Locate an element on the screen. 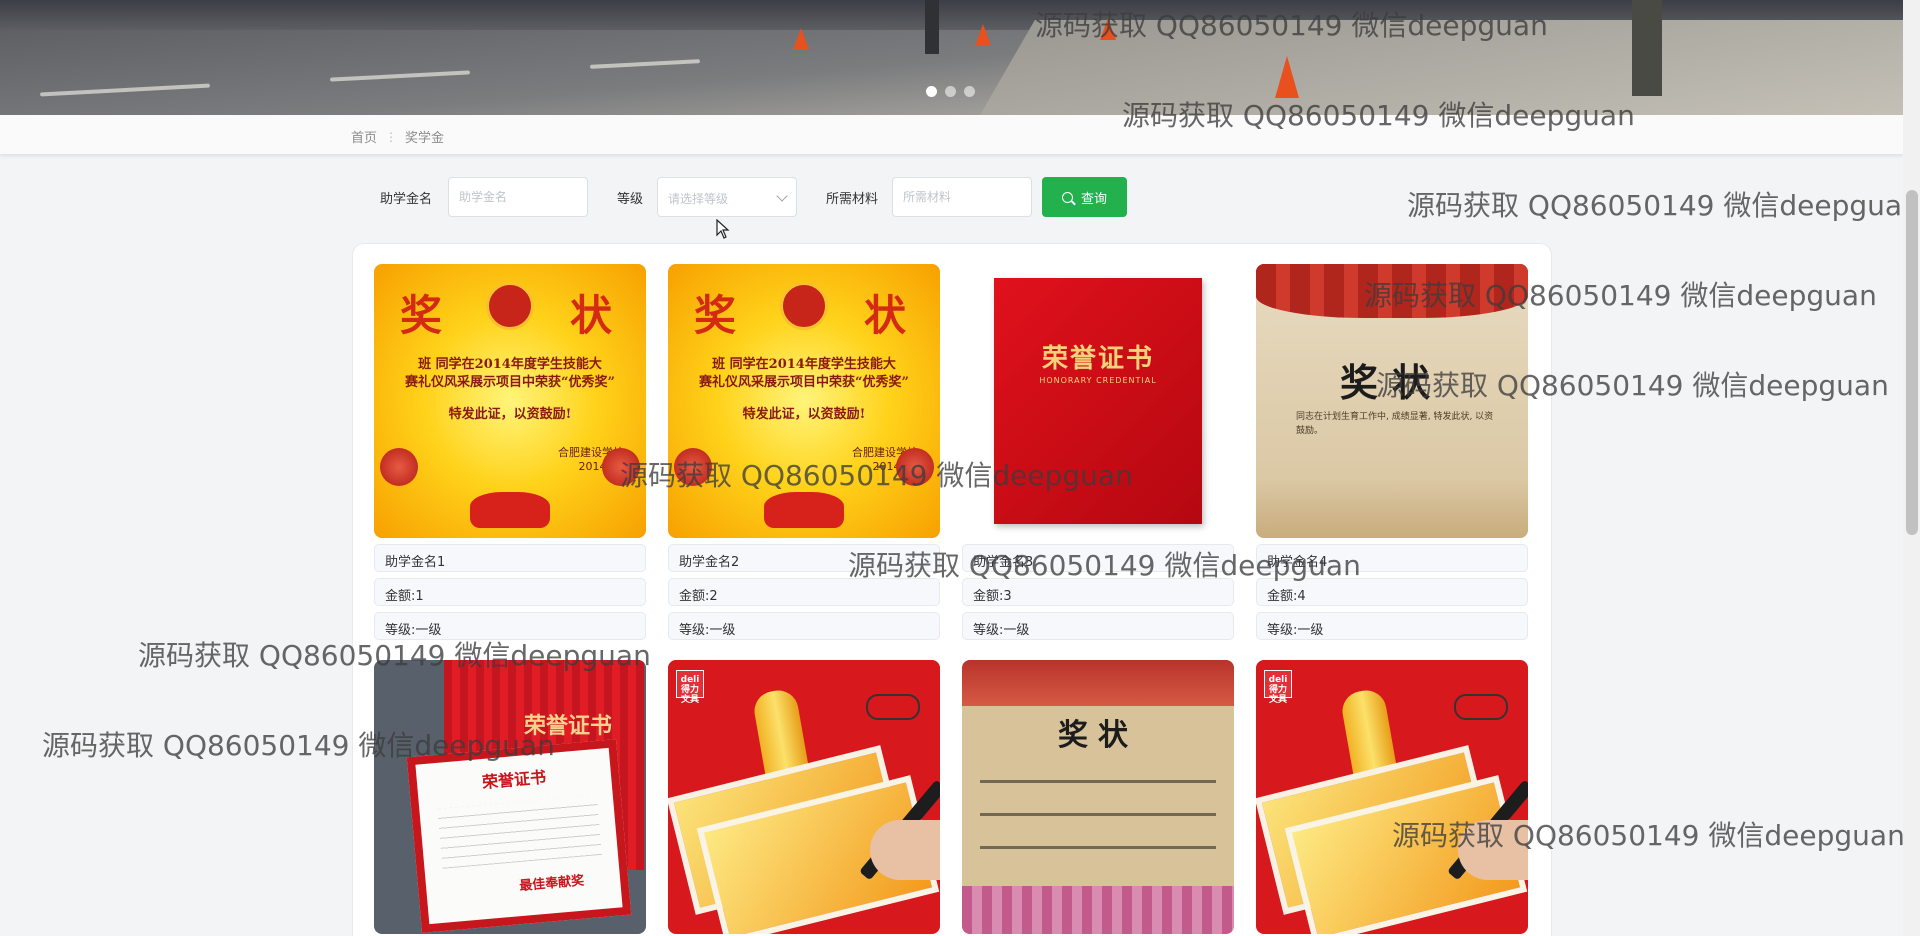  hero-banner is located at coordinates (951, 57).